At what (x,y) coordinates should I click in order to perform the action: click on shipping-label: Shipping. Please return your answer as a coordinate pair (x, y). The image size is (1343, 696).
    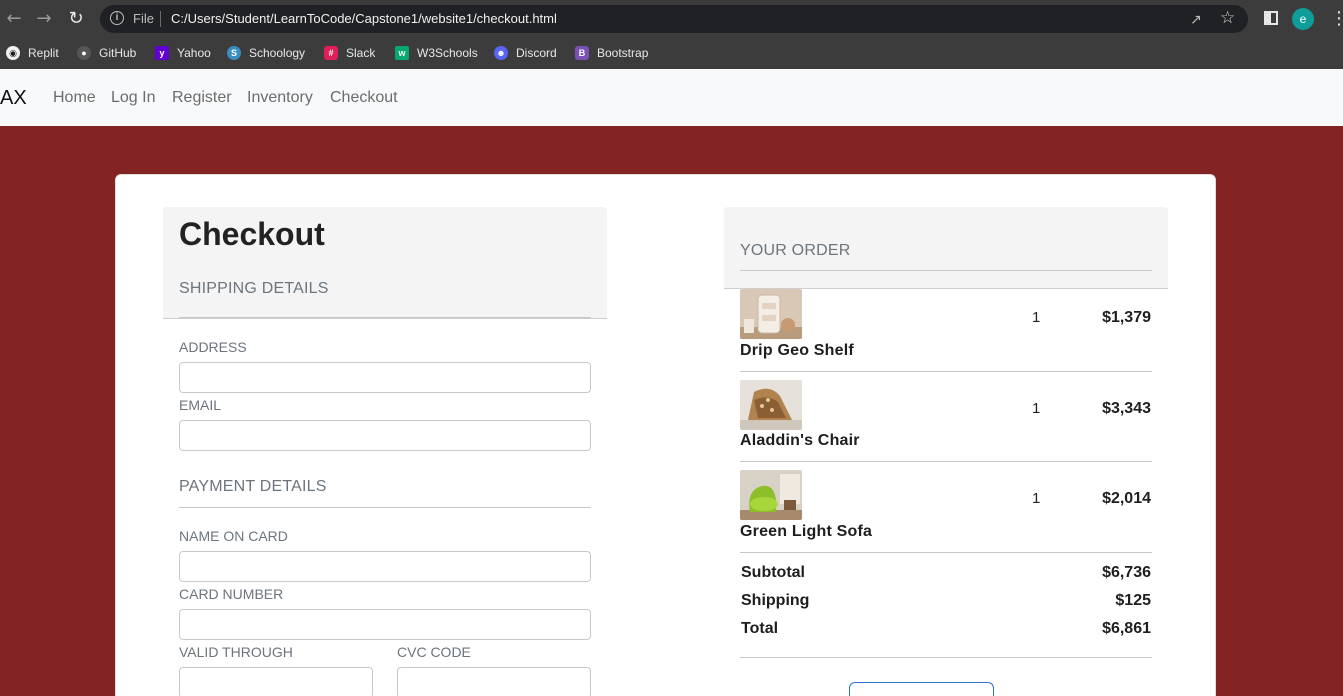
    Looking at the image, I should click on (775, 600).